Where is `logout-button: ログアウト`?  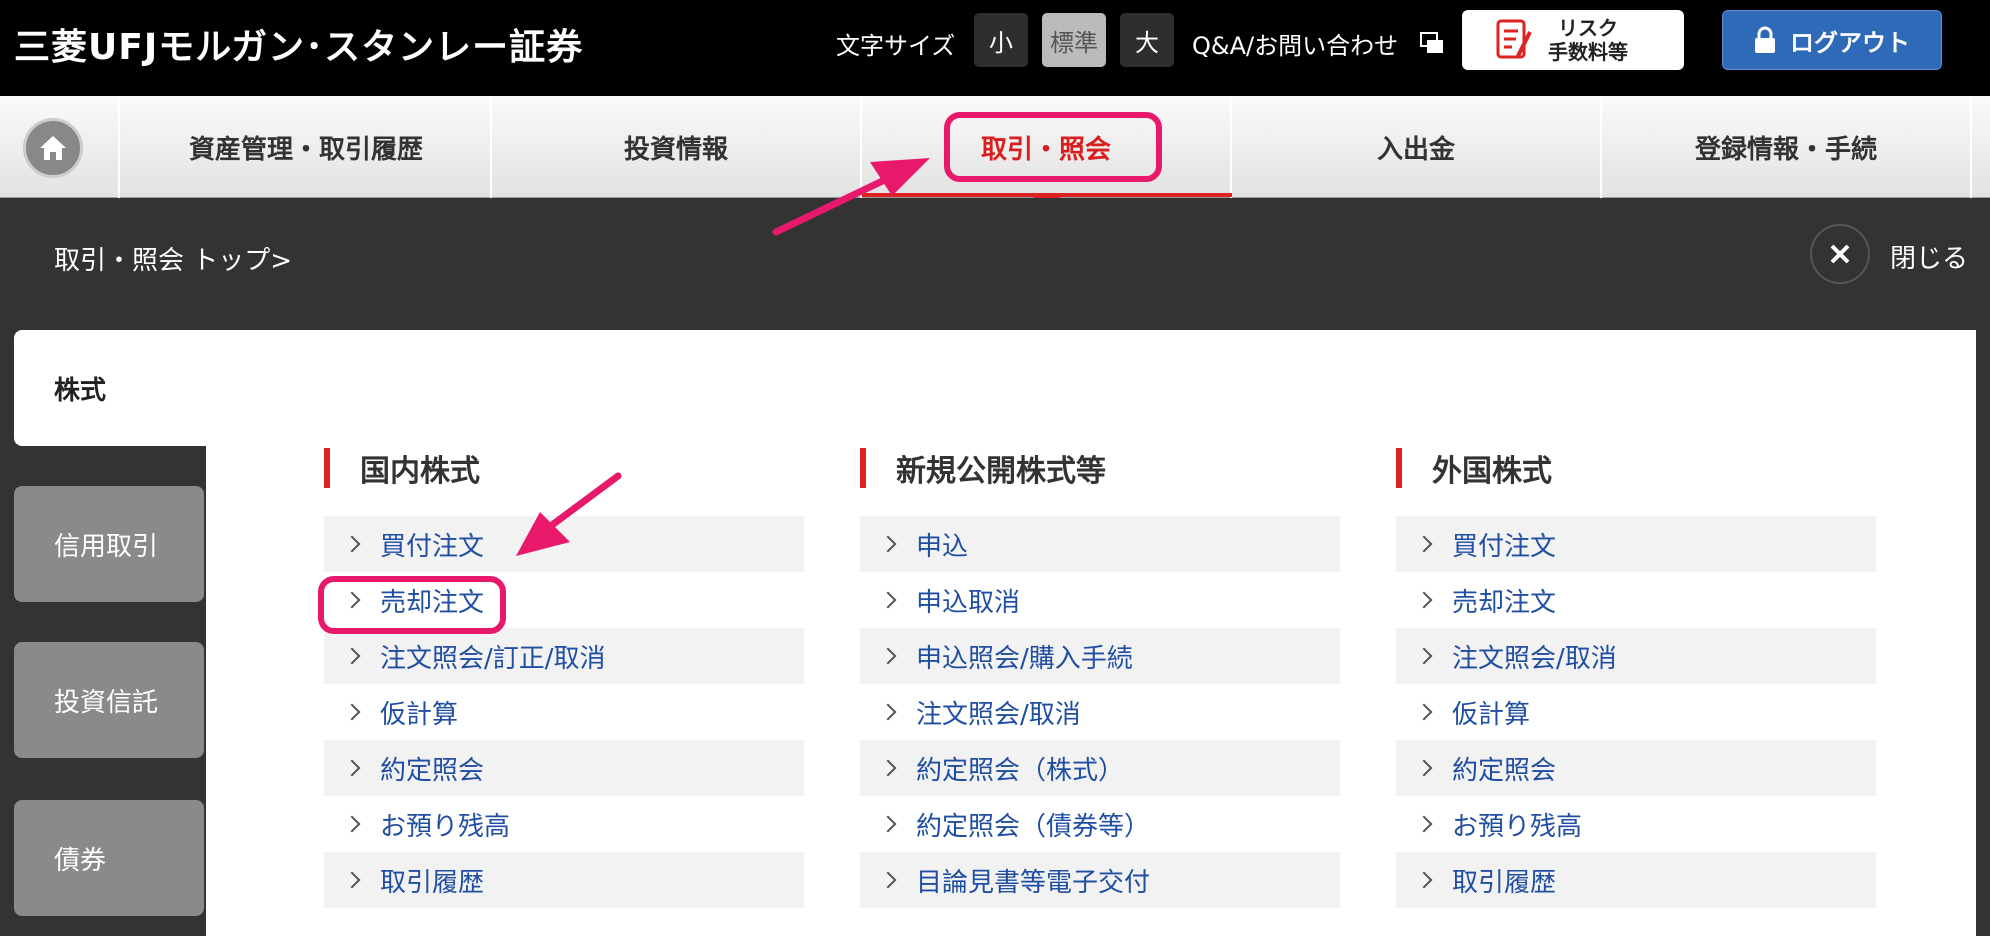
logout-button: ログアウト is located at coordinates (1832, 40).